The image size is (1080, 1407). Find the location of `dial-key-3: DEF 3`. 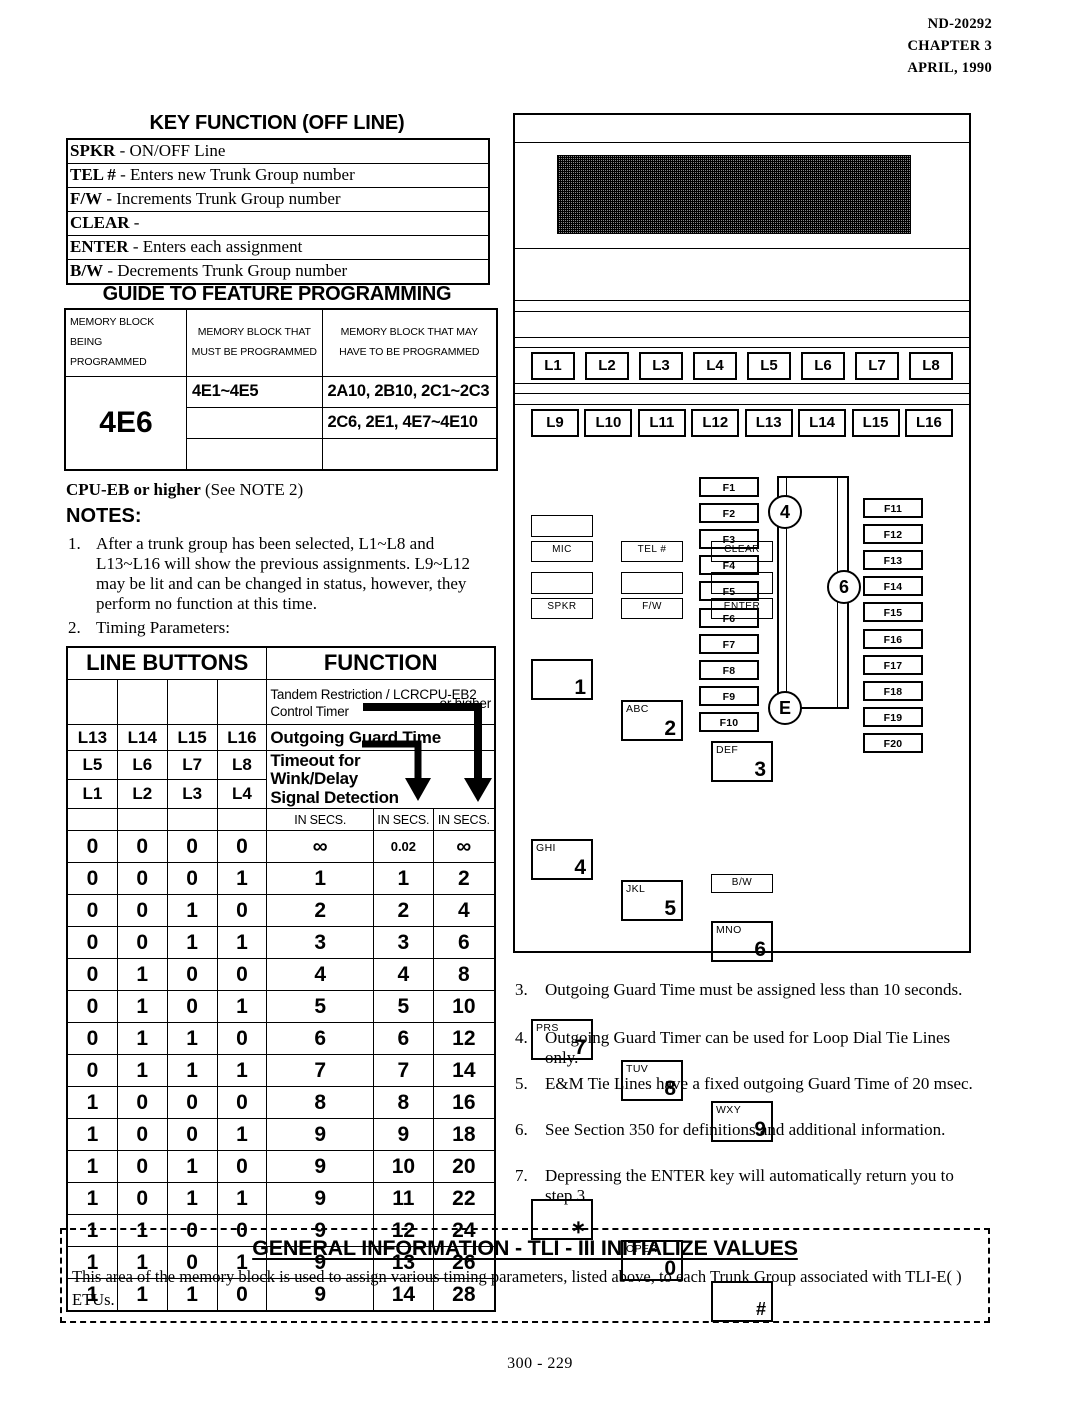

dial-key-3: DEF 3 is located at coordinates (742, 761).